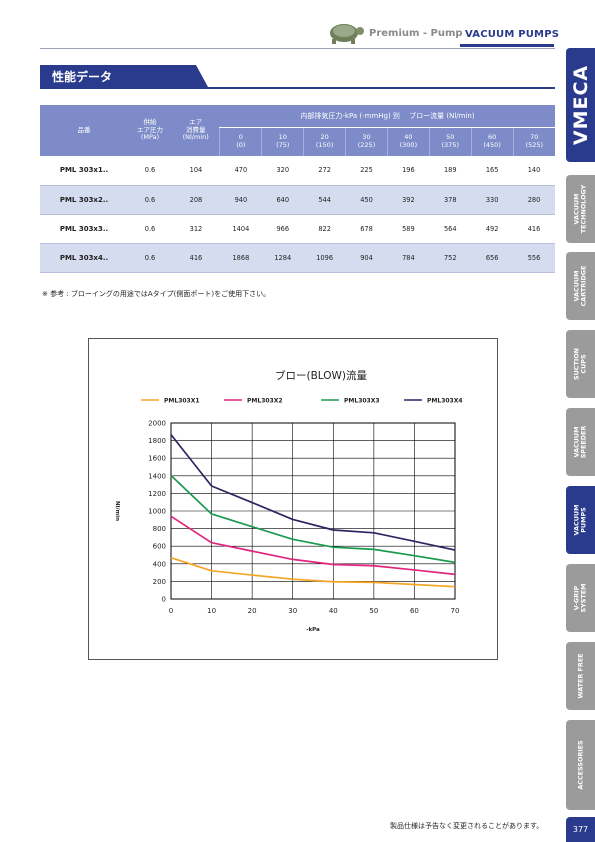 This screenshot has width=595, height=842. Describe the element at coordinates (297, 88) in the screenshot. I see `section-underline` at that location.